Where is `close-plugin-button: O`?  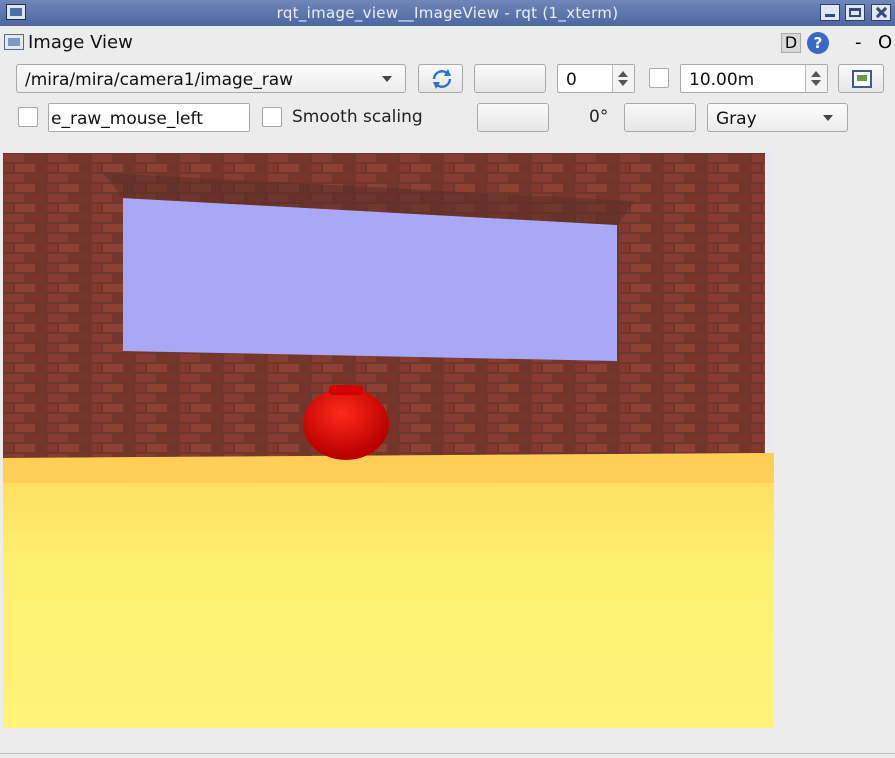
close-plugin-button: O is located at coordinates (885, 42).